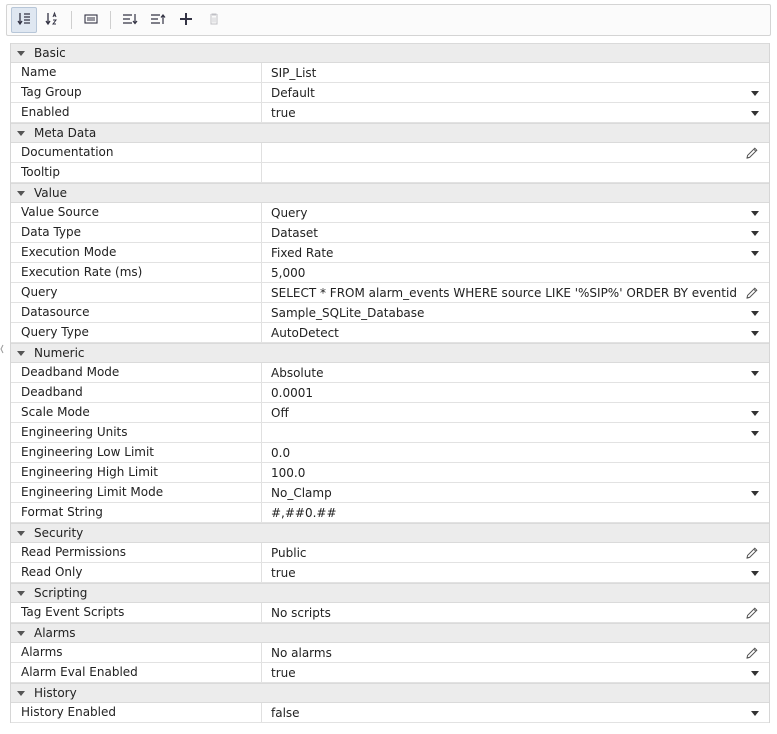 The width and height of the screenshot is (777, 734). Describe the element at coordinates (61, 593) in the screenshot. I see `section-title: Scripting` at that location.